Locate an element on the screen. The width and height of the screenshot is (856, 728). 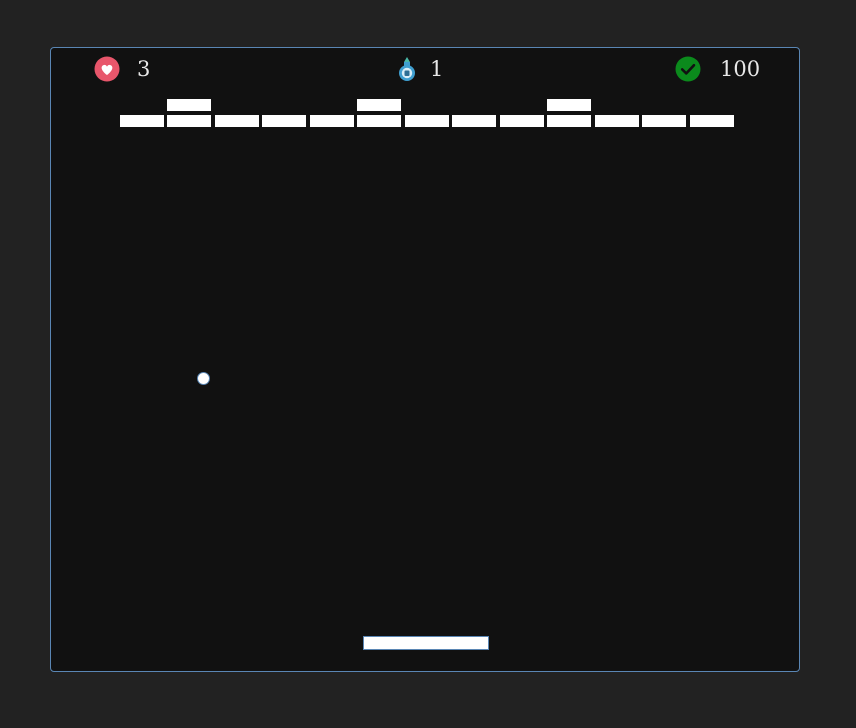
score-counter: 100 is located at coordinates (717, 69).